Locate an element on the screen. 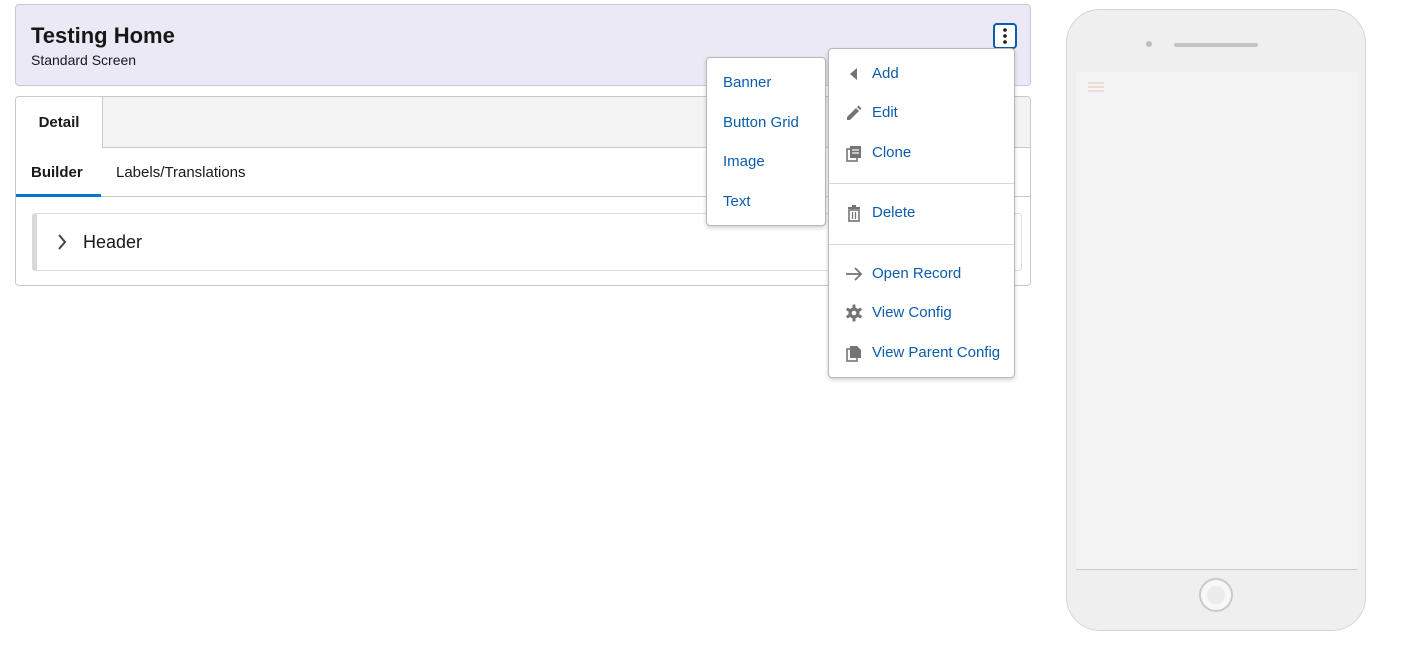 The height and width of the screenshot is (649, 1423). submenu-item-button-grid: Button Grid is located at coordinates (761, 122).